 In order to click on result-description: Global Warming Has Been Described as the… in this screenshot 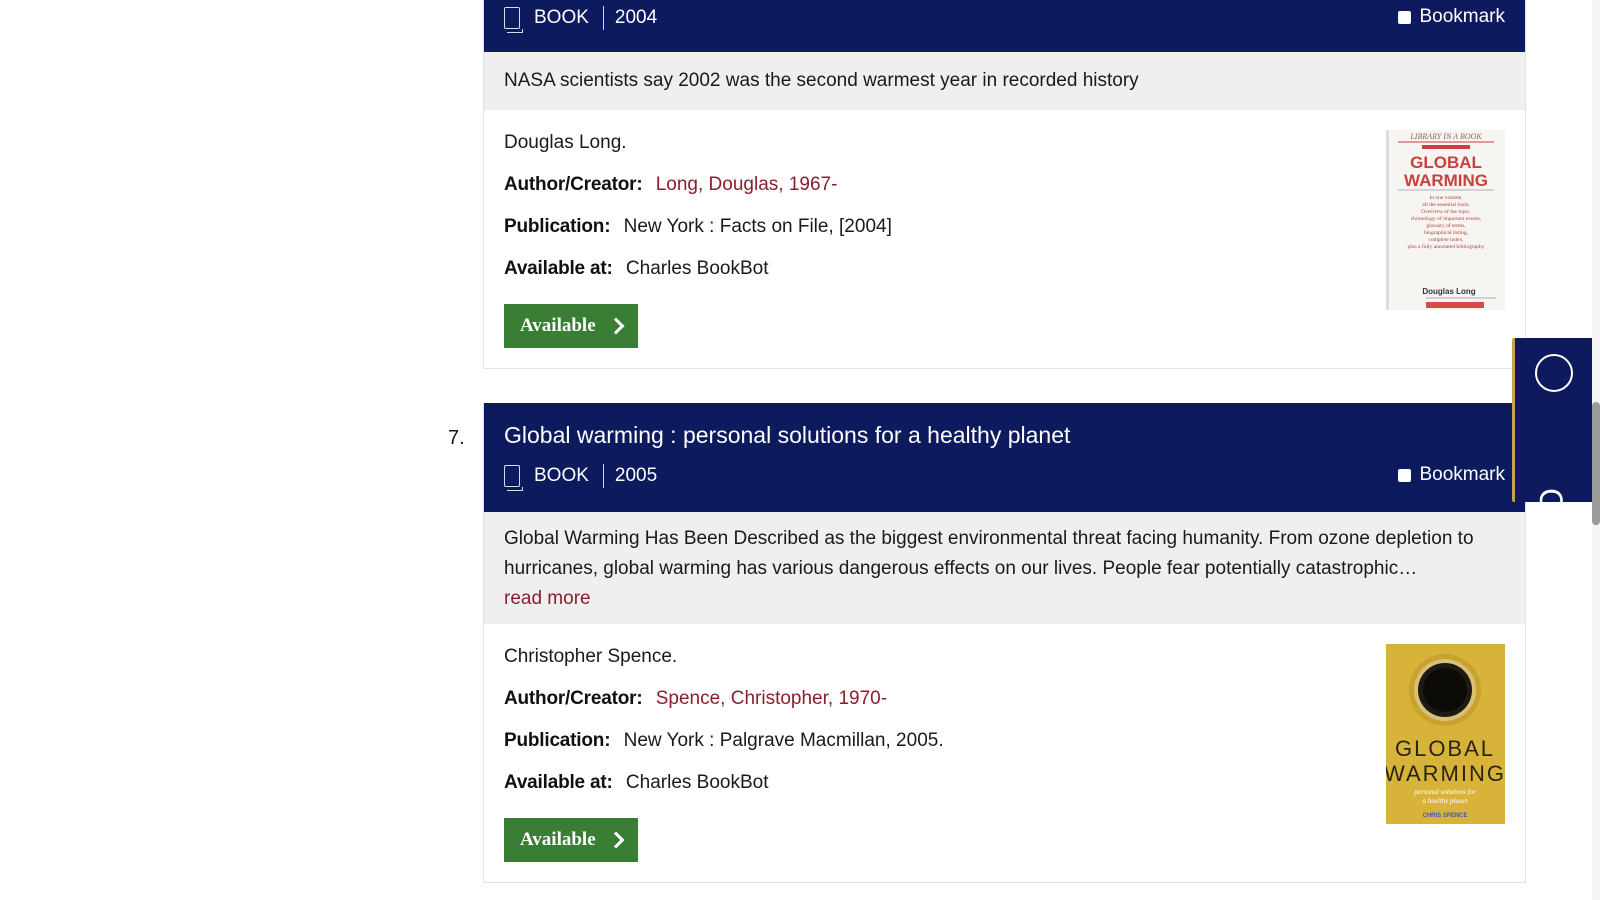, I will do `click(1004, 568)`.